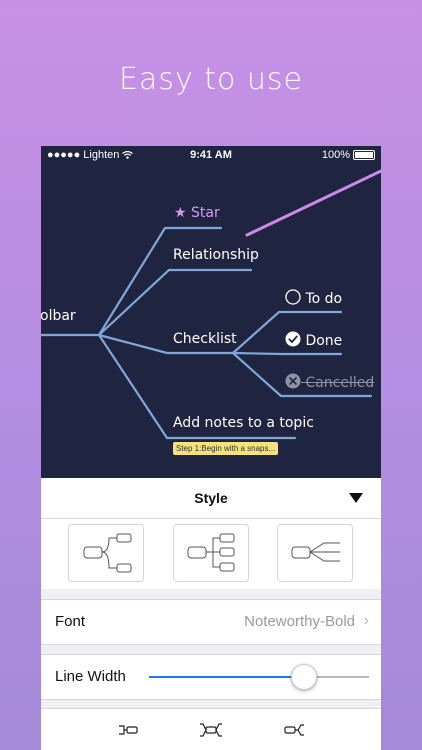 The image size is (422, 750). Describe the element at coordinates (180, 213) in the screenshot. I see `star-icon: ★` at that location.